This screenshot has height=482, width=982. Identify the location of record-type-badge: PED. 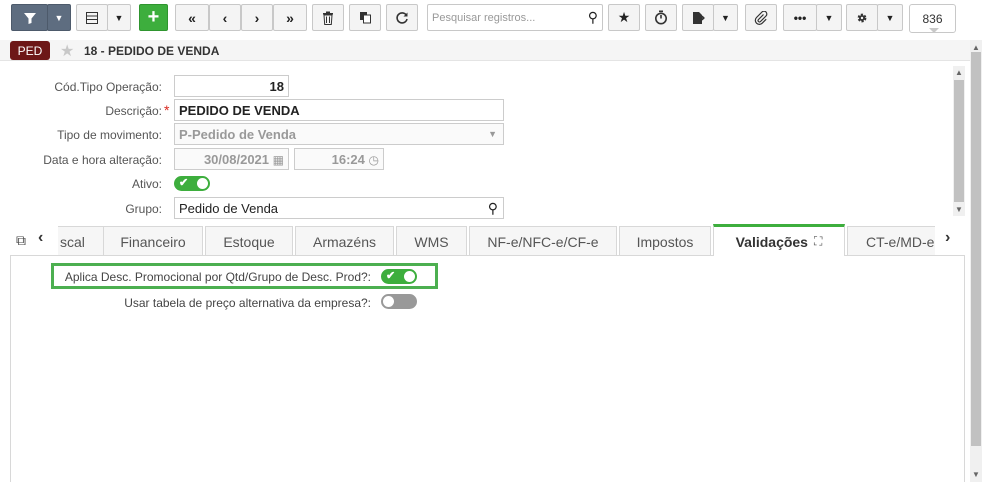
(30, 50).